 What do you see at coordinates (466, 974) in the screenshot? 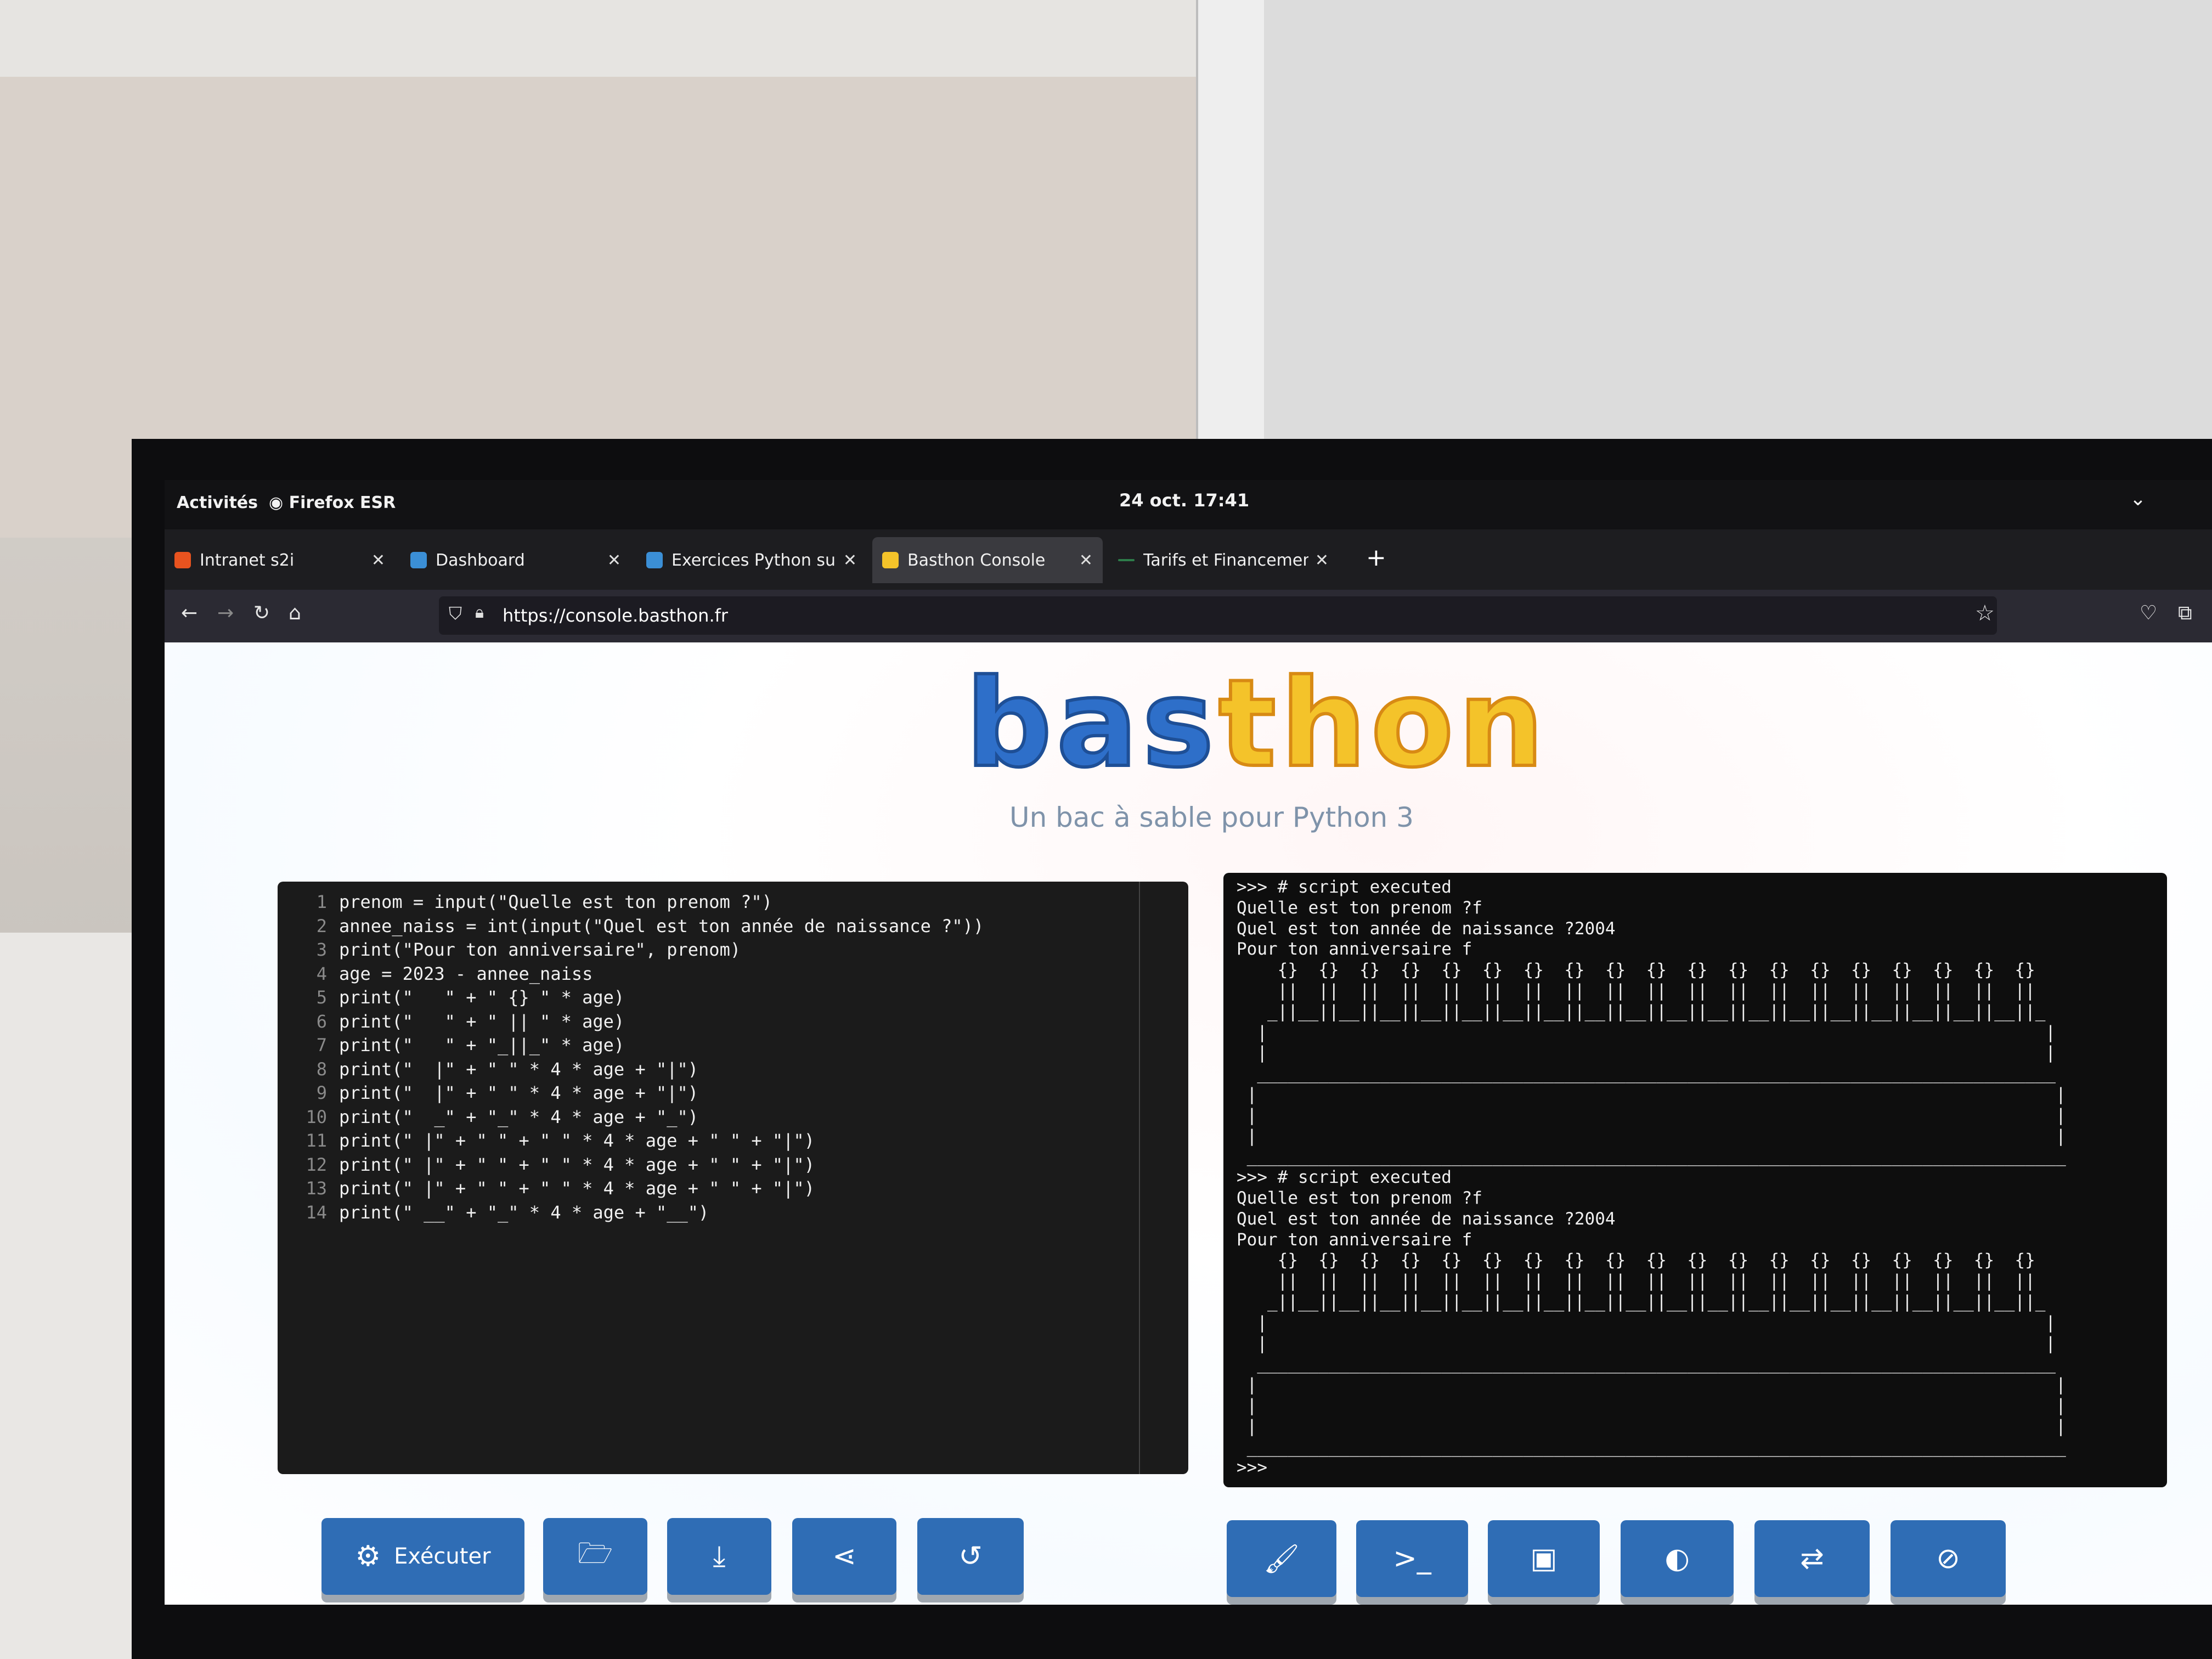
I see `code-text: age = 2023 - annee_naiss` at bounding box center [466, 974].